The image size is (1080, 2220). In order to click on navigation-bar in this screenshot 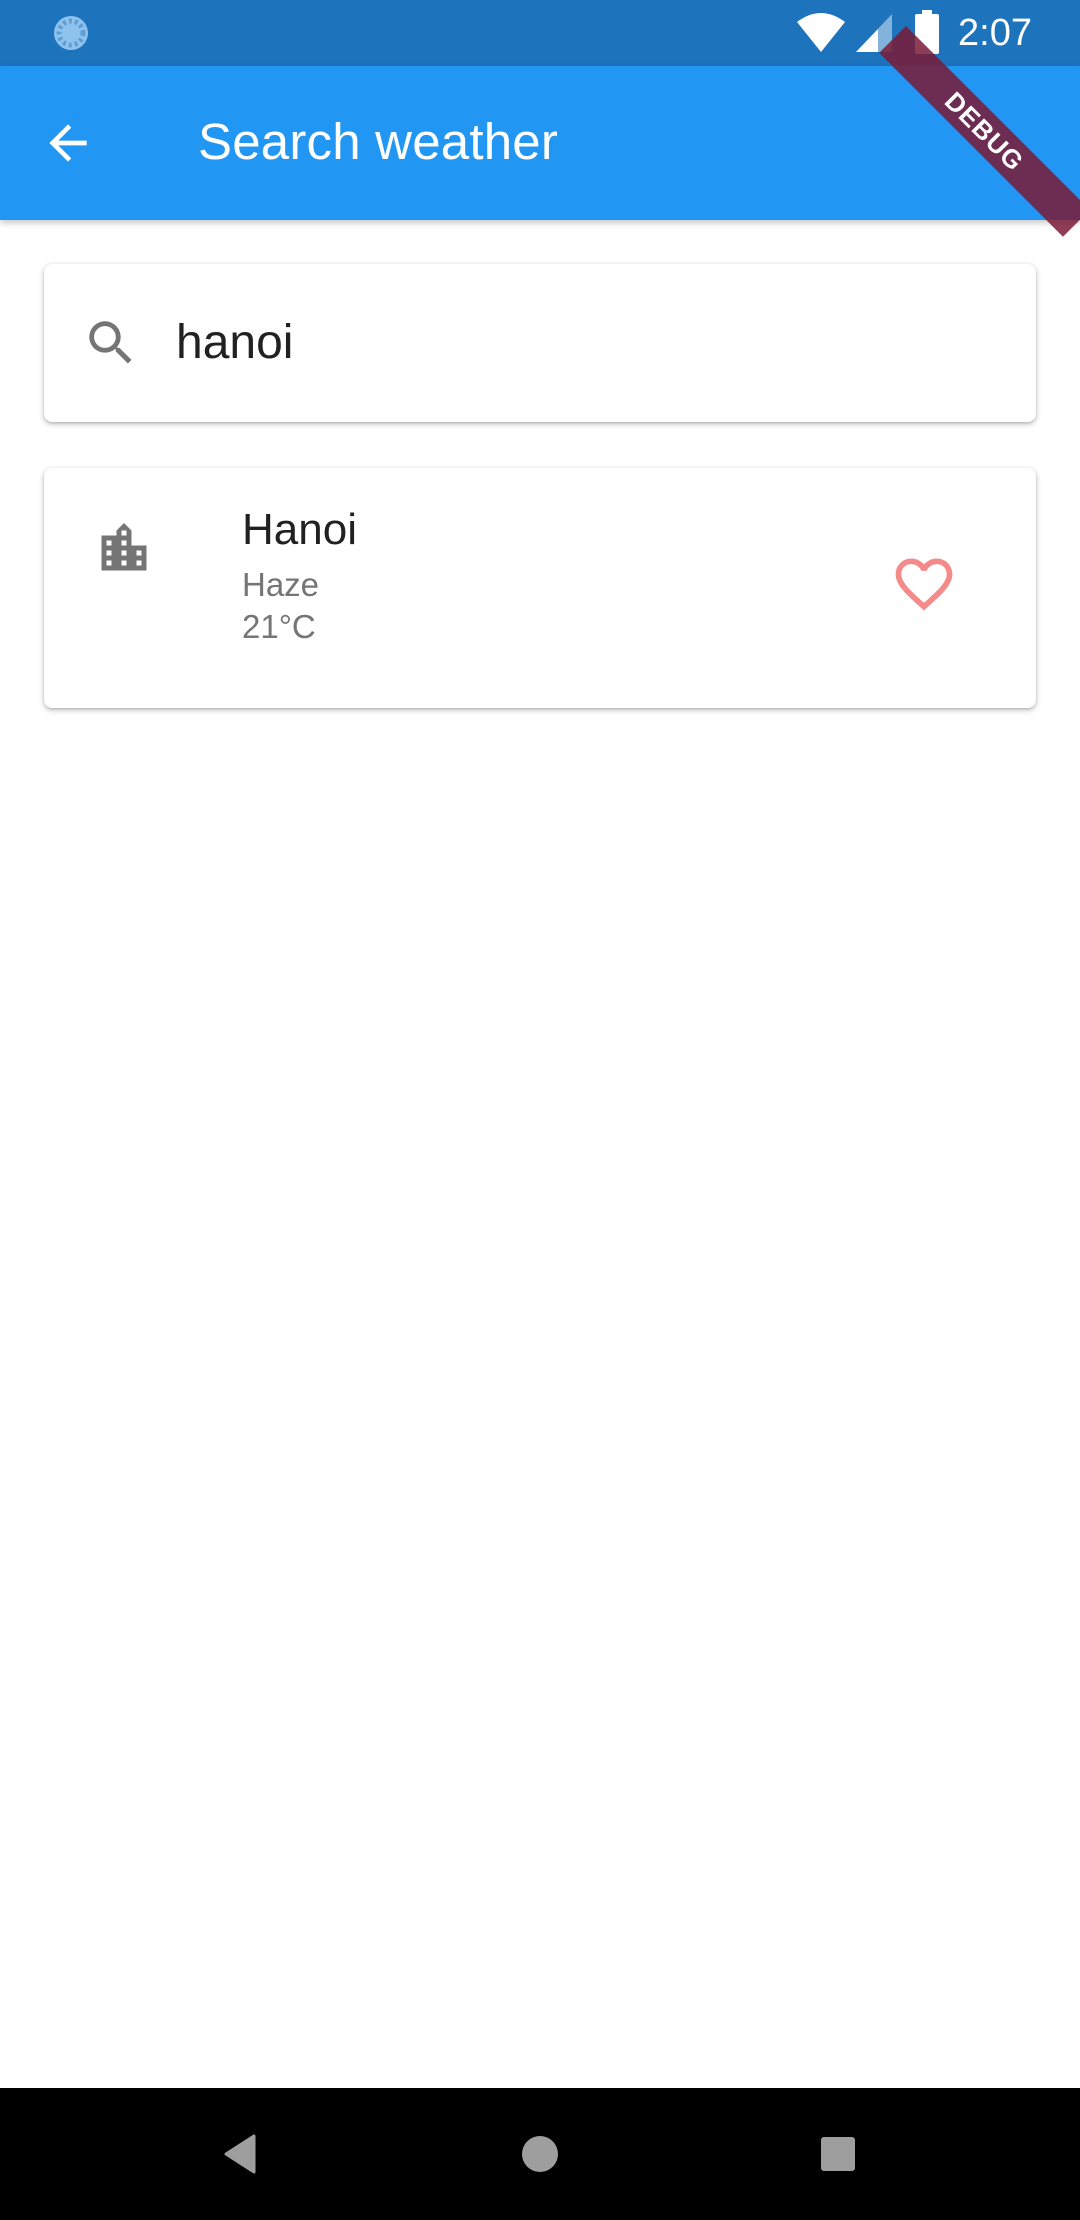, I will do `click(540, 2154)`.